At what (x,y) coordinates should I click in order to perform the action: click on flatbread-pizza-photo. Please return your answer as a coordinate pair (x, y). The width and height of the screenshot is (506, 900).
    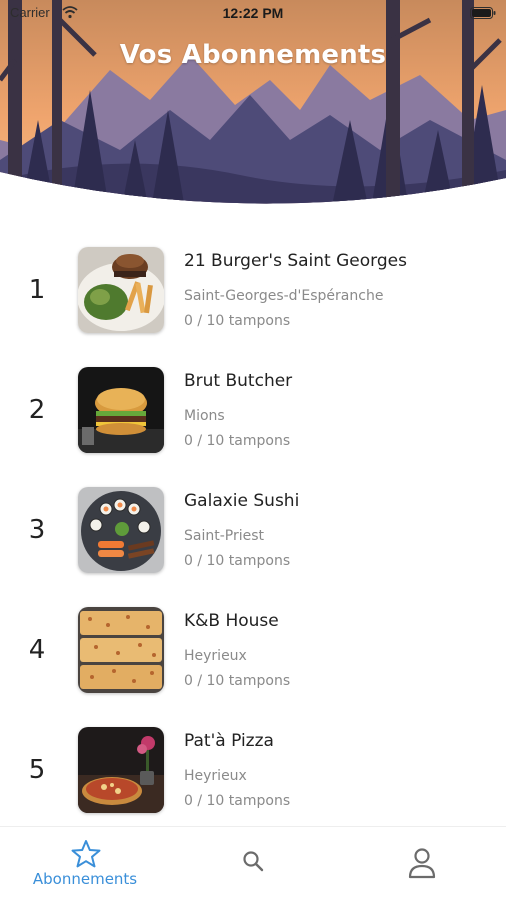
    Looking at the image, I should click on (121, 650).